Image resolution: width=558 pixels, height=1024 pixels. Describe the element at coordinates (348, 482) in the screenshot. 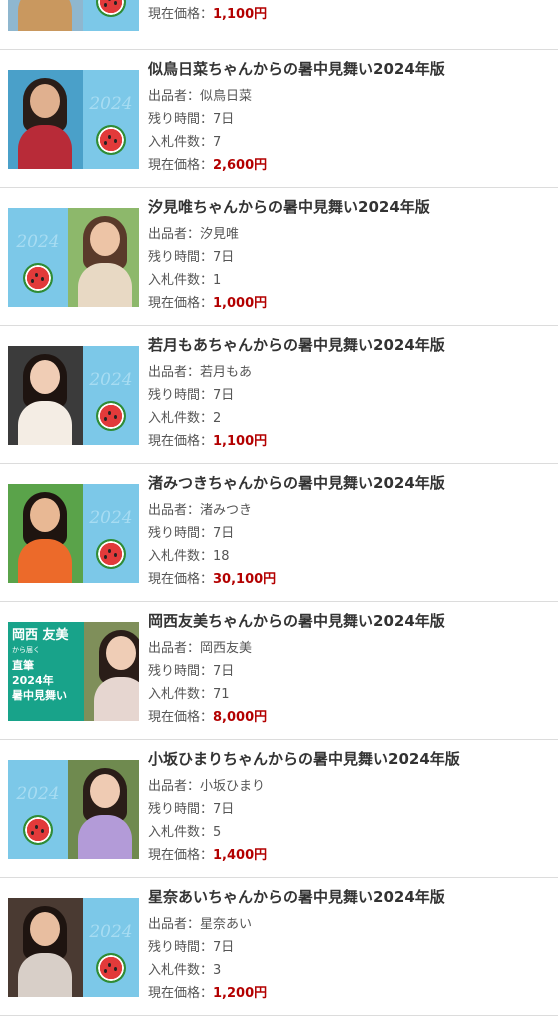

I see `listing-title: 渚みつきちゃんからの暑中見舞い2024年版` at that location.